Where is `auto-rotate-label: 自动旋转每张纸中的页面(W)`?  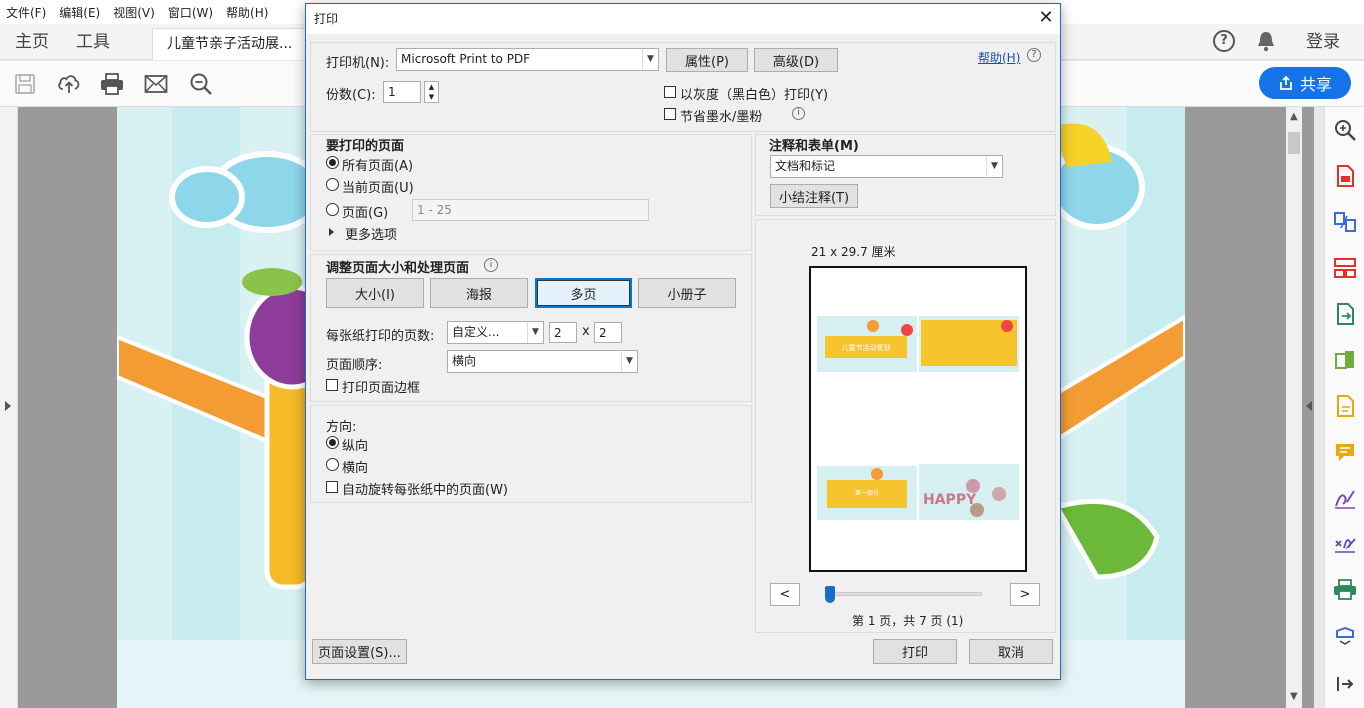 auto-rotate-label: 自动旋转每张纸中的页面(W) is located at coordinates (425, 490).